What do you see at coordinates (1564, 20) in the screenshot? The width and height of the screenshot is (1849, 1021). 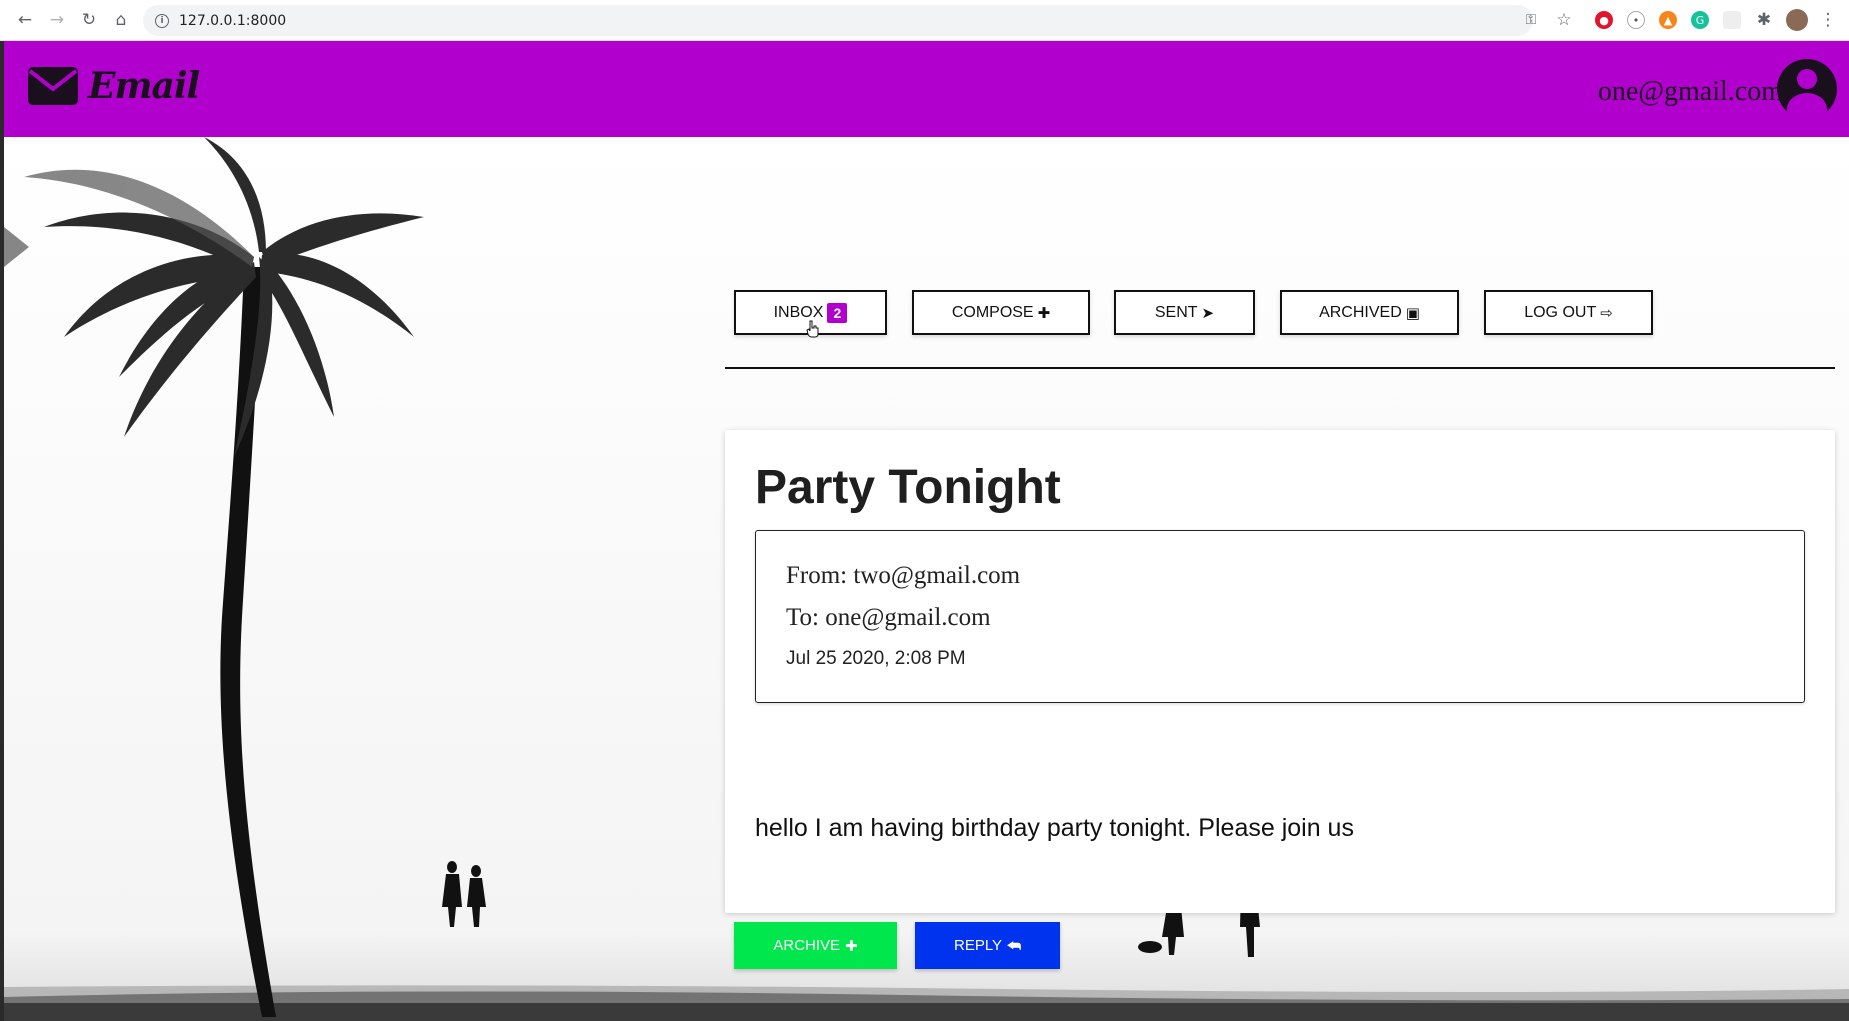 I see `star-icon: ☆` at bounding box center [1564, 20].